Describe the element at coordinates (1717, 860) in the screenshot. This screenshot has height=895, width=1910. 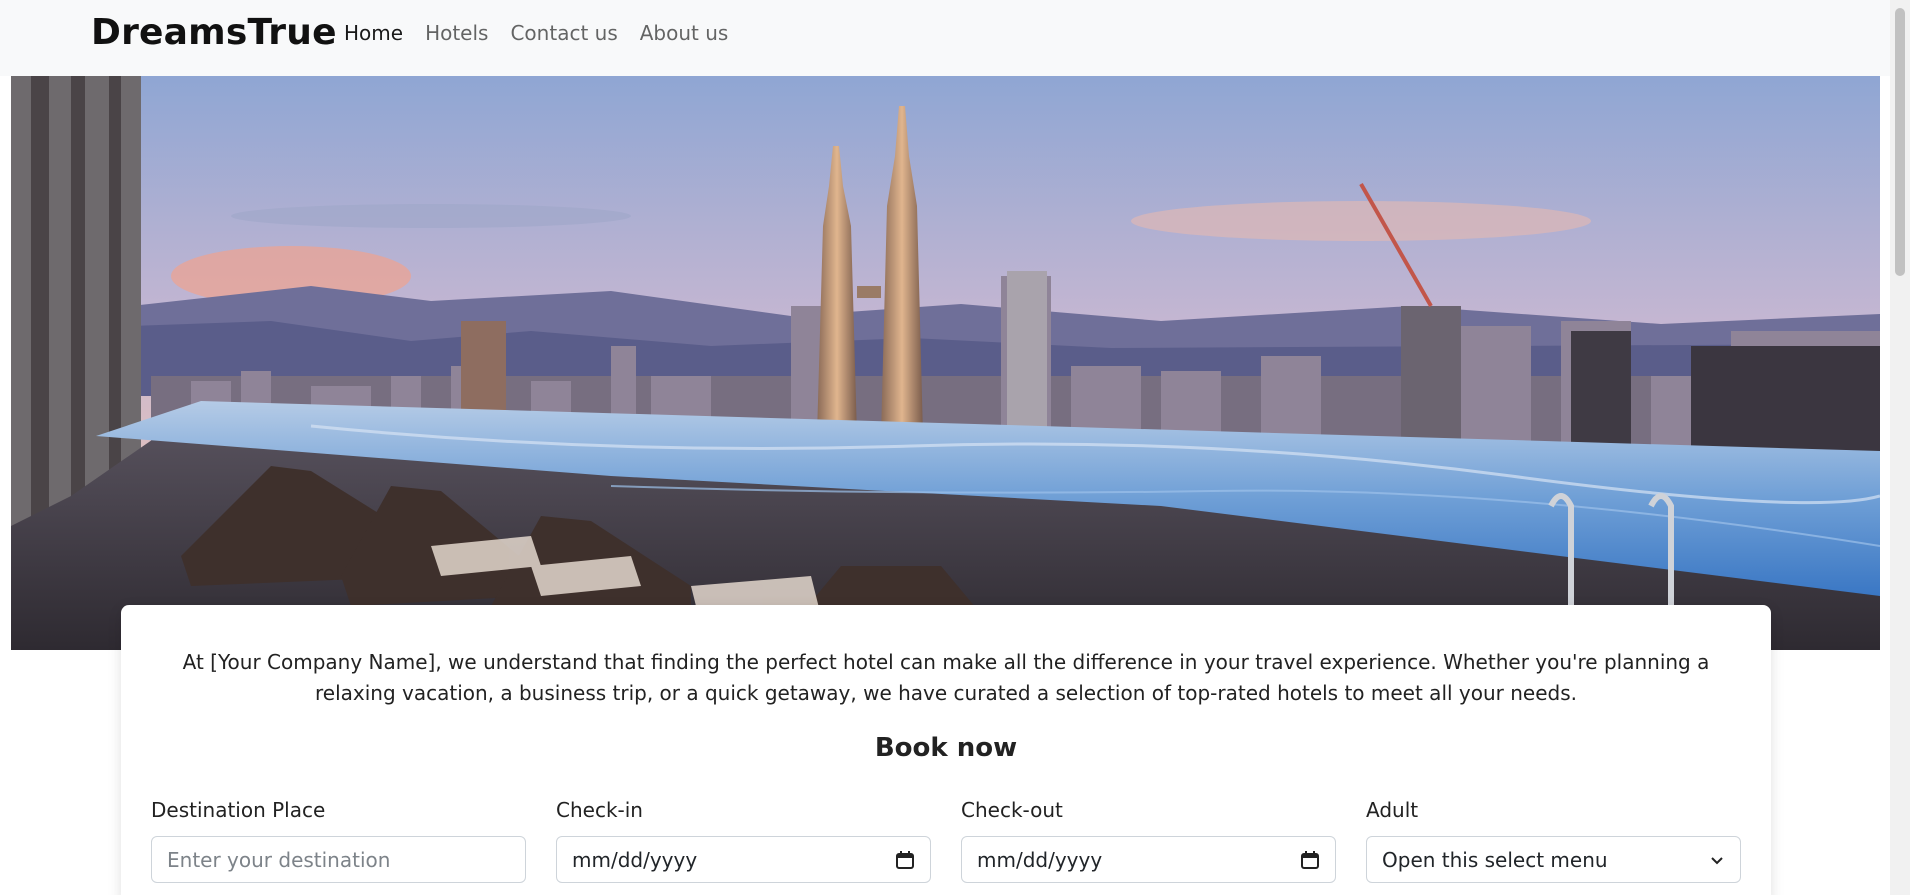
I see `chevron-down-icon` at that location.